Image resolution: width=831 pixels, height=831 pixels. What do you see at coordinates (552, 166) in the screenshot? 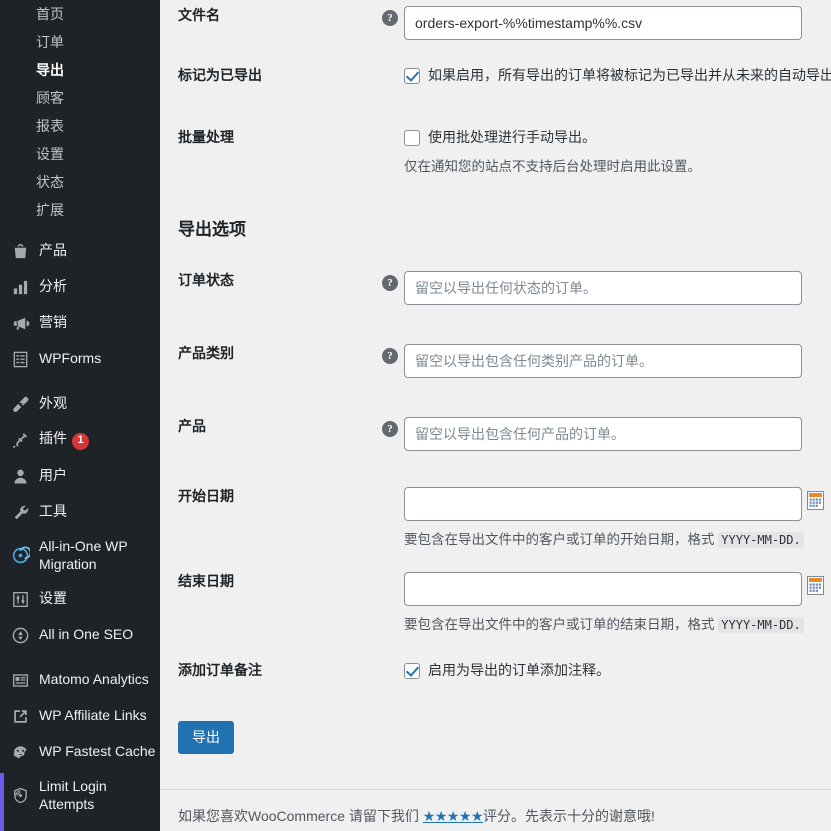
I see `batch-hint: 仅在通知您的站点不支持后台处理时启用此设置。` at bounding box center [552, 166].